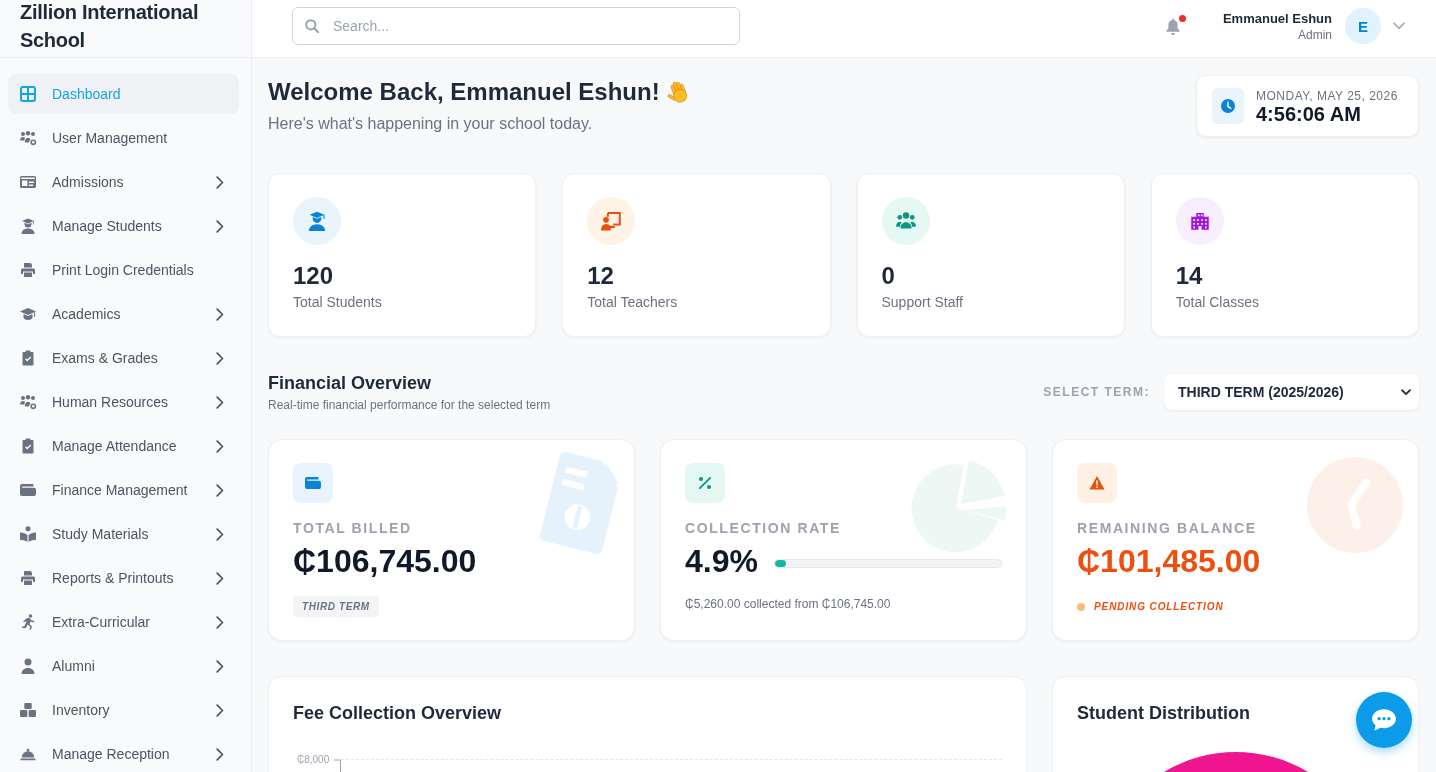  I want to click on chart-title: Student Distribution, so click(1163, 713).